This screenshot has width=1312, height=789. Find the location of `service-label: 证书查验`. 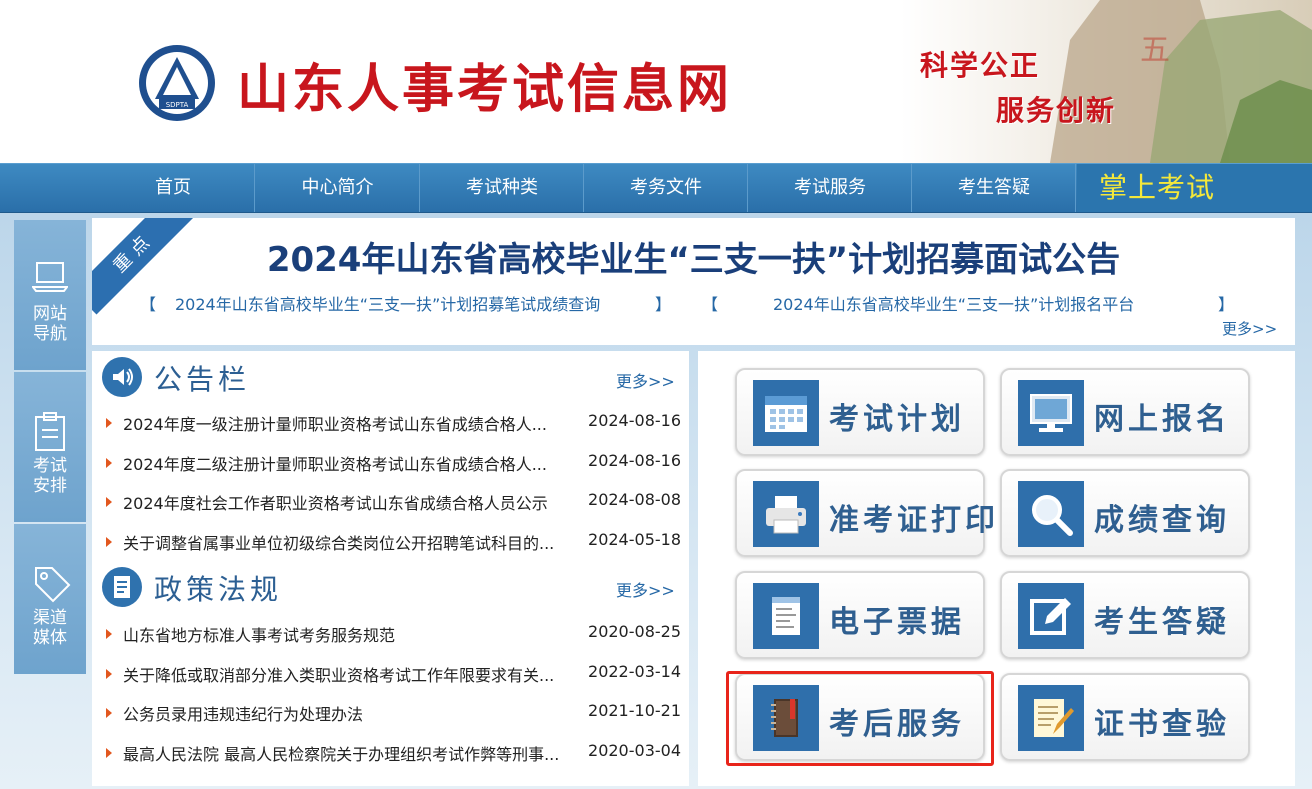

service-label: 证书查验 is located at coordinates (1162, 724).